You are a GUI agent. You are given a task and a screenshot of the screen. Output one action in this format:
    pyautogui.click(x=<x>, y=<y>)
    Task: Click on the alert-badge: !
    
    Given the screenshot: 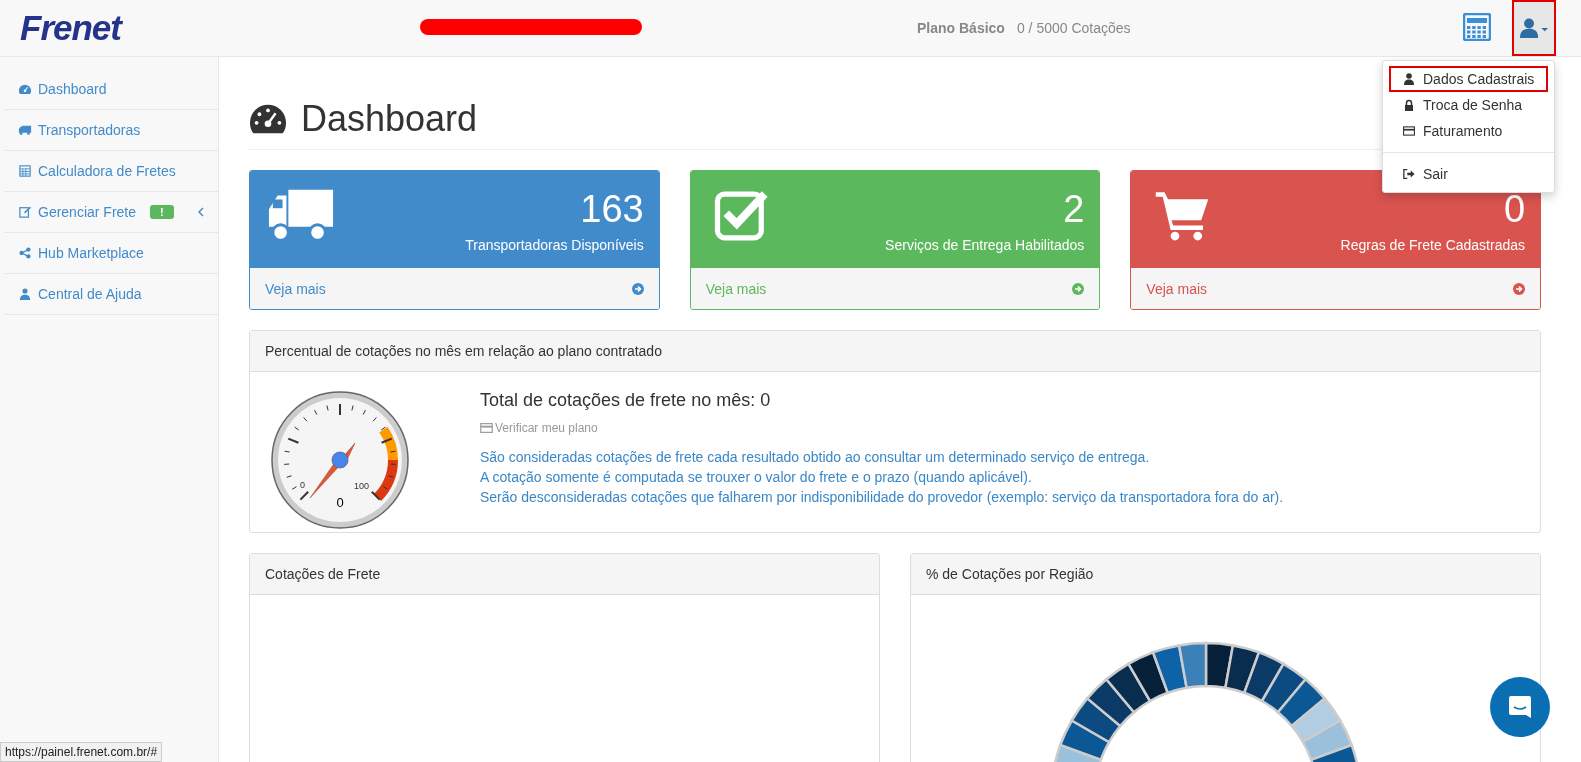 What is the action you would take?
    pyautogui.click(x=162, y=212)
    